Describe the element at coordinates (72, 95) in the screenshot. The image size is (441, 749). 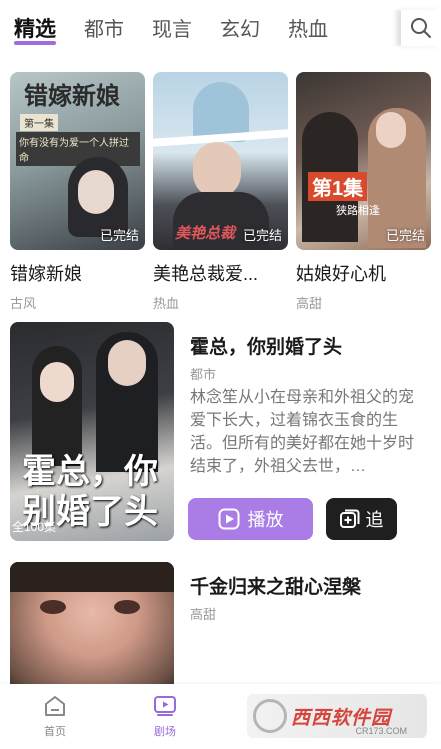
I see `cover-title-text: 错嫁新娘` at that location.